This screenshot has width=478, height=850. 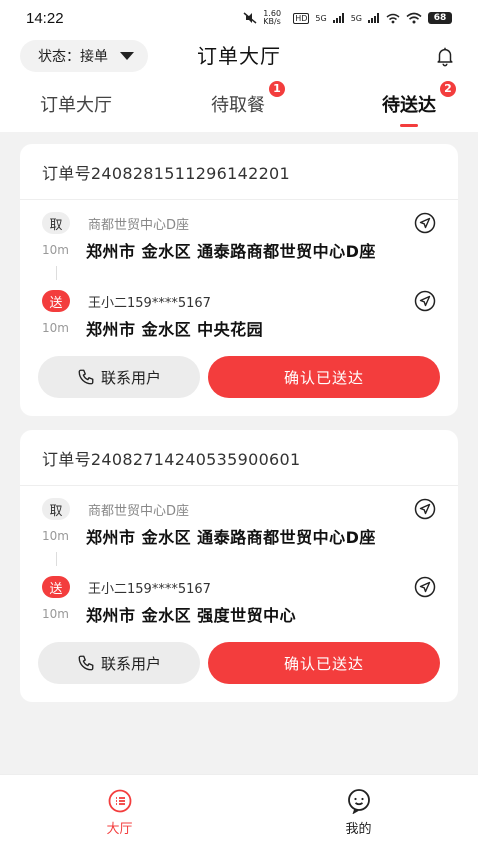 I want to click on tab-to-pickup: 待取餐 1, so click(x=238, y=104).